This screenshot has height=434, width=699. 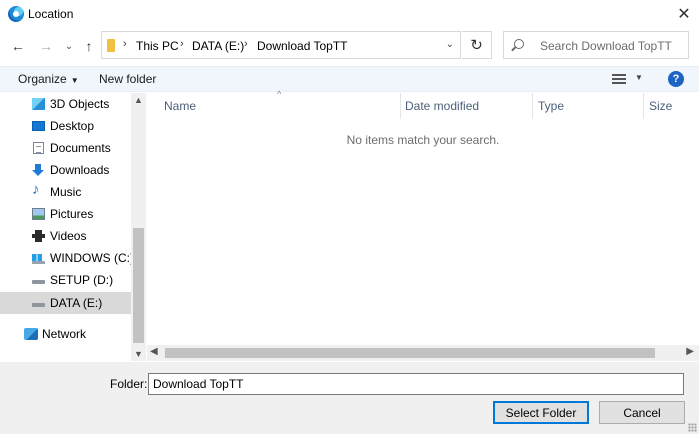 What do you see at coordinates (477, 45) in the screenshot?
I see `refresh-icon: ↻` at bounding box center [477, 45].